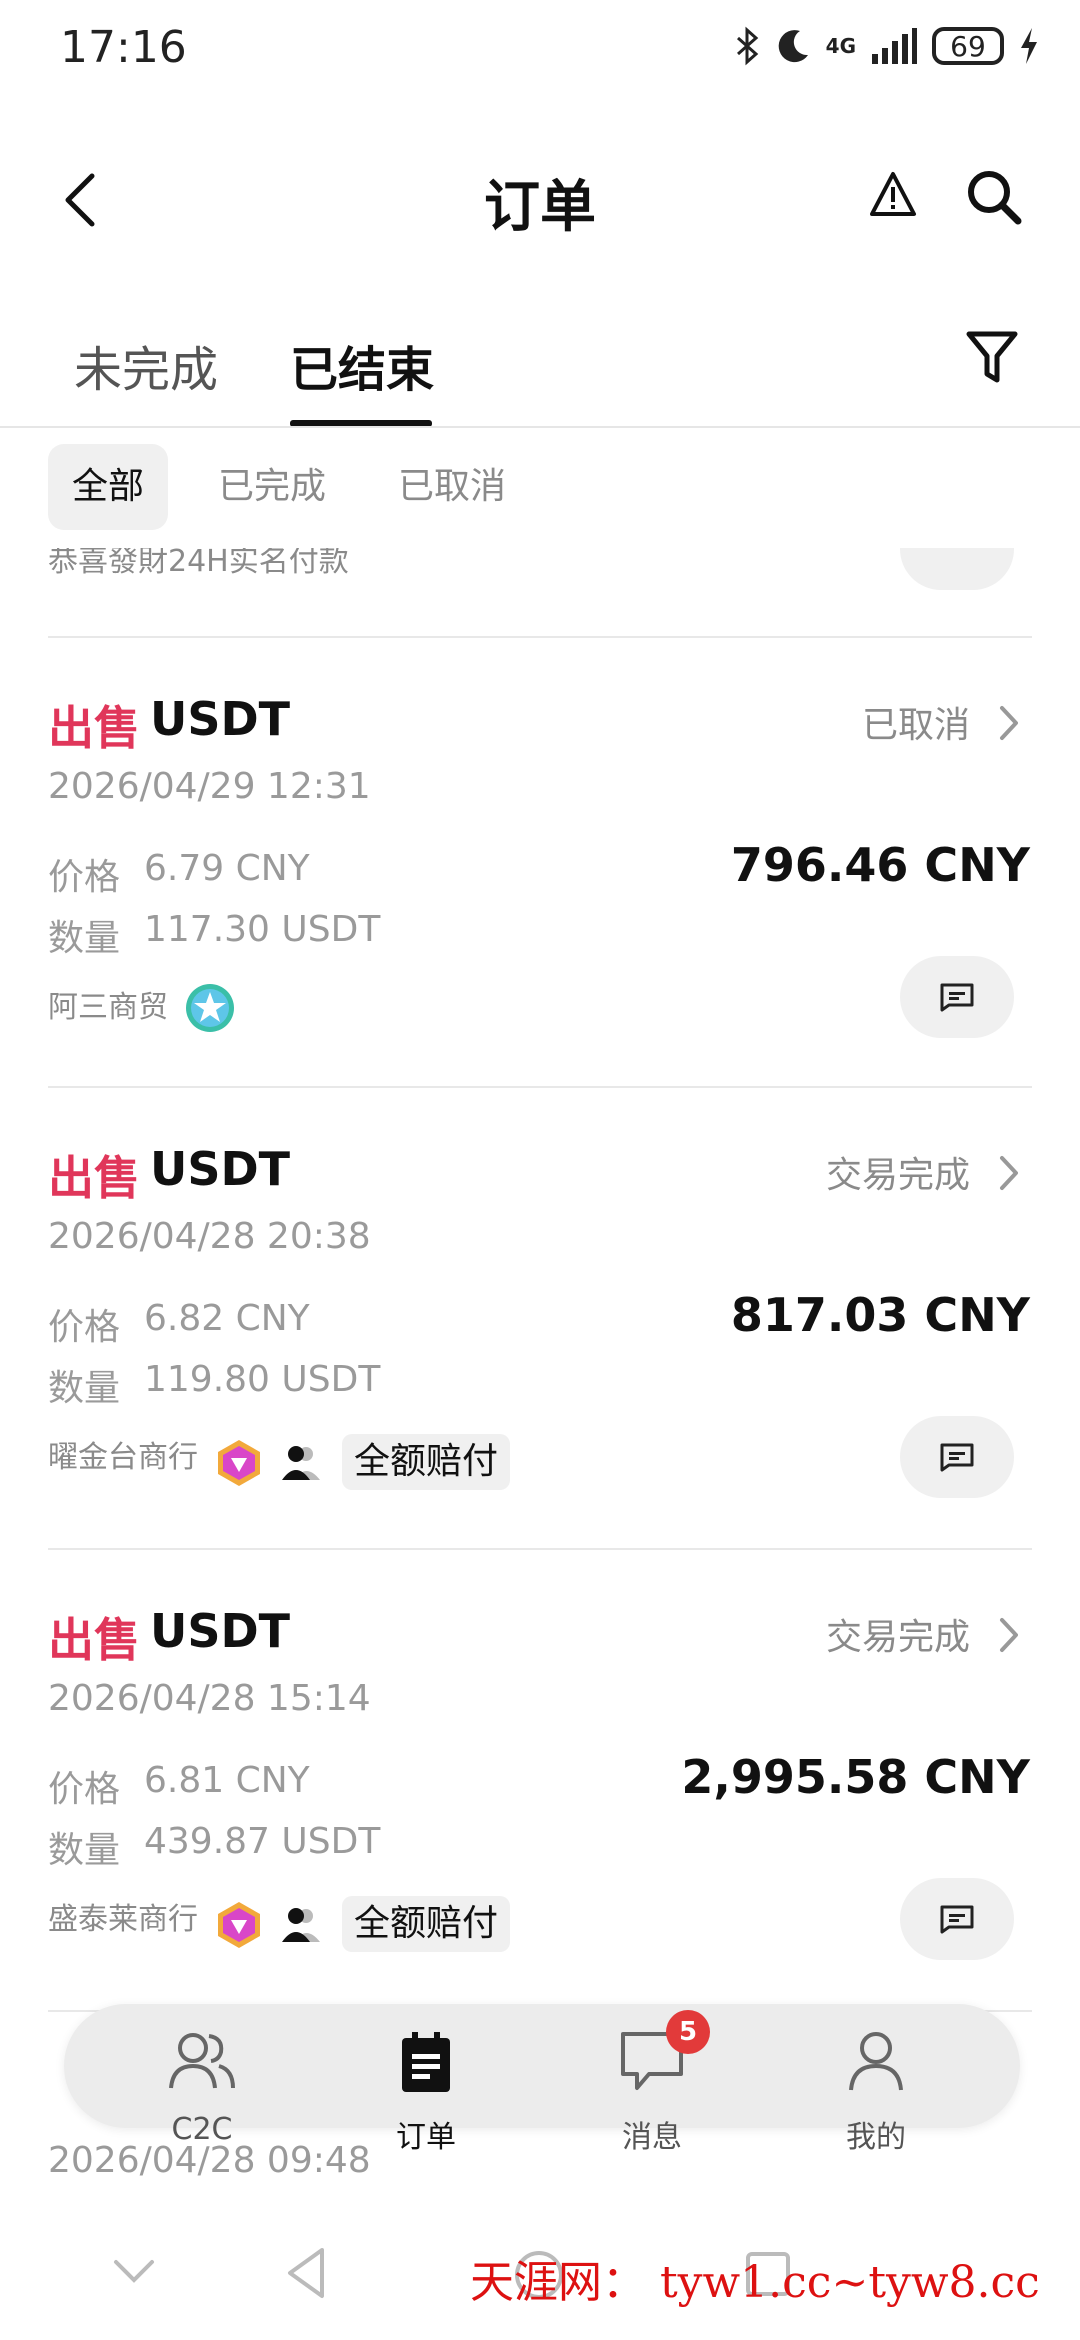 This screenshot has width=1080, height=2340. I want to click on merchant-name: 曜金台商行, so click(123, 1457).